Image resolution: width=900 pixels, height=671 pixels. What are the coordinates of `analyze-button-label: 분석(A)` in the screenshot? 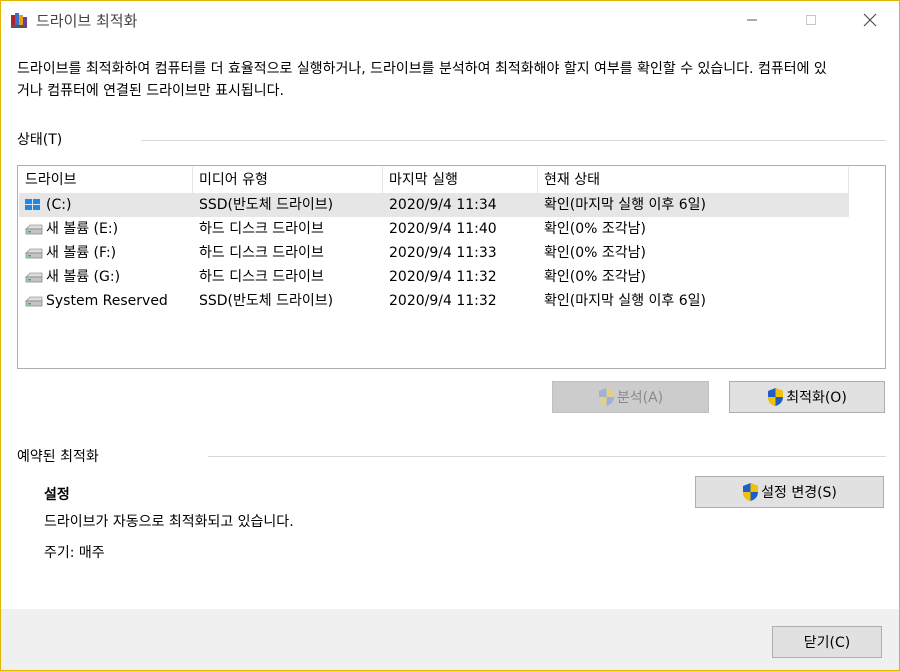 It's located at (640, 398).